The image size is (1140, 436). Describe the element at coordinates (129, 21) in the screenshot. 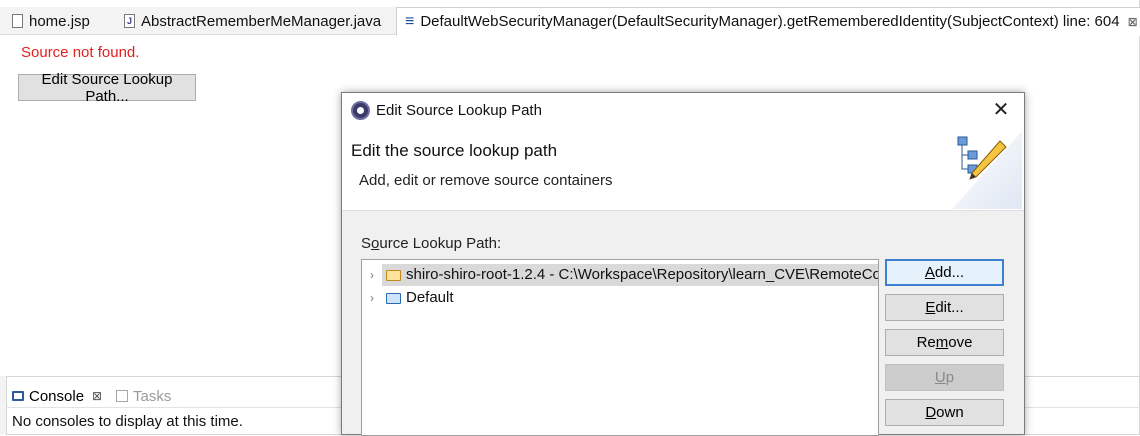

I see `java-file-icon: J` at that location.